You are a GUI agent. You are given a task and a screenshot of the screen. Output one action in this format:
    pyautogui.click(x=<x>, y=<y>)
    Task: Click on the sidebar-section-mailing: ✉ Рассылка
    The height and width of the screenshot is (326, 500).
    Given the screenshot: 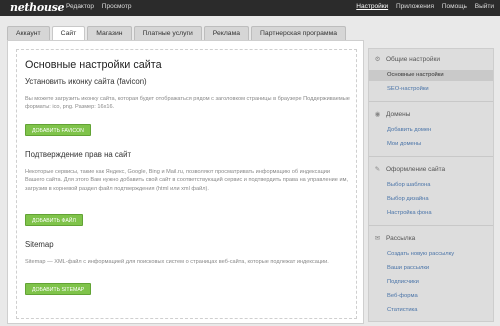 What is the action you would take?
    pyautogui.click(x=431, y=238)
    